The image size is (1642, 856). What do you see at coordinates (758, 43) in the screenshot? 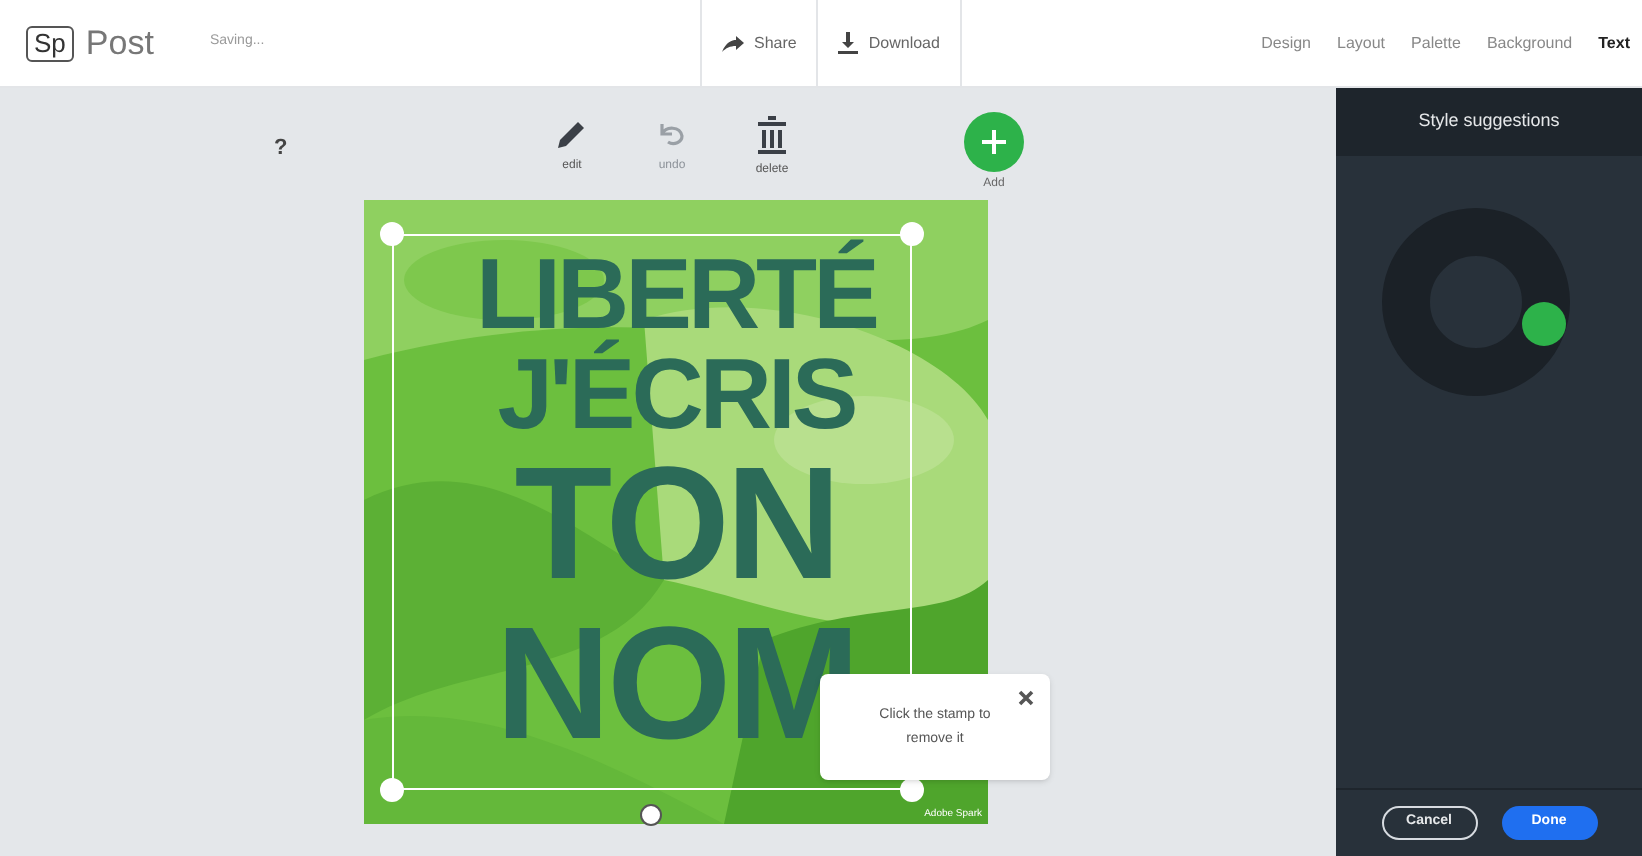
I see `share-button: Share` at bounding box center [758, 43].